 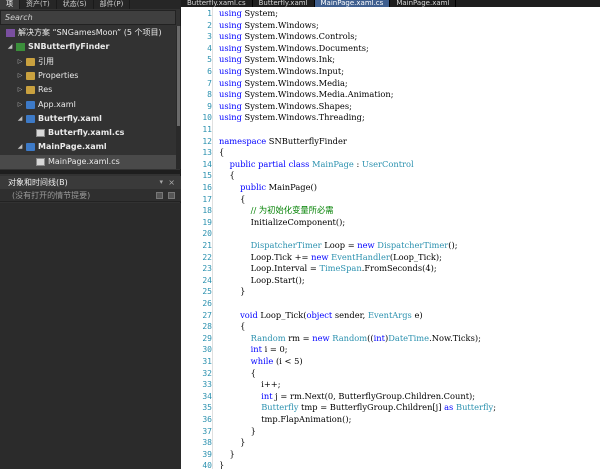 I want to click on code-line: using System.Windows;, so click(x=269, y=26).